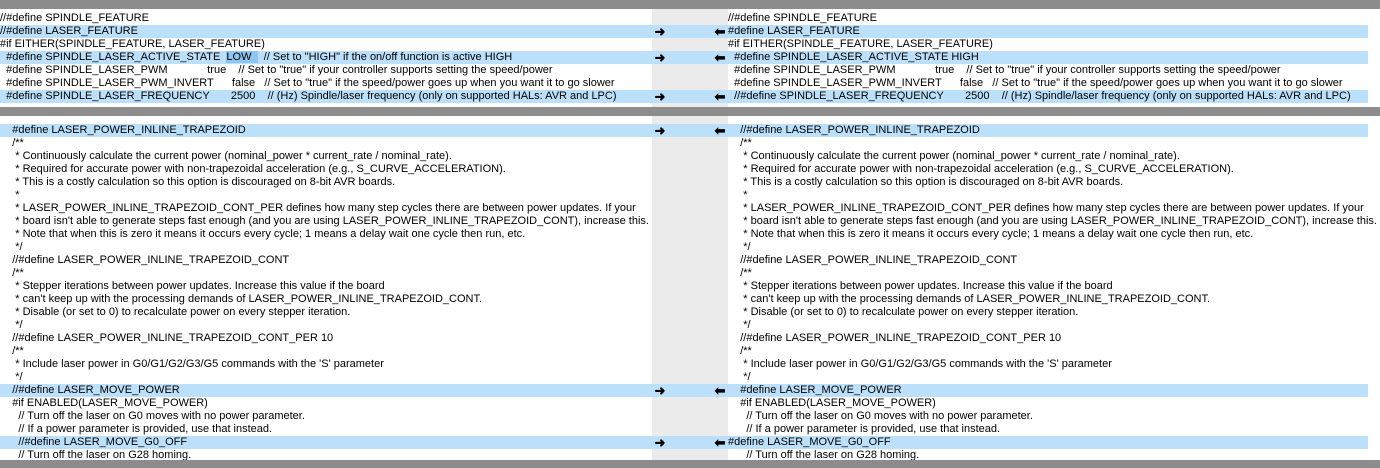  What do you see at coordinates (1048, 130) in the screenshot?
I see `diff-line: //#define LASER_POWER_INLINE_TRAPEZOID` at bounding box center [1048, 130].